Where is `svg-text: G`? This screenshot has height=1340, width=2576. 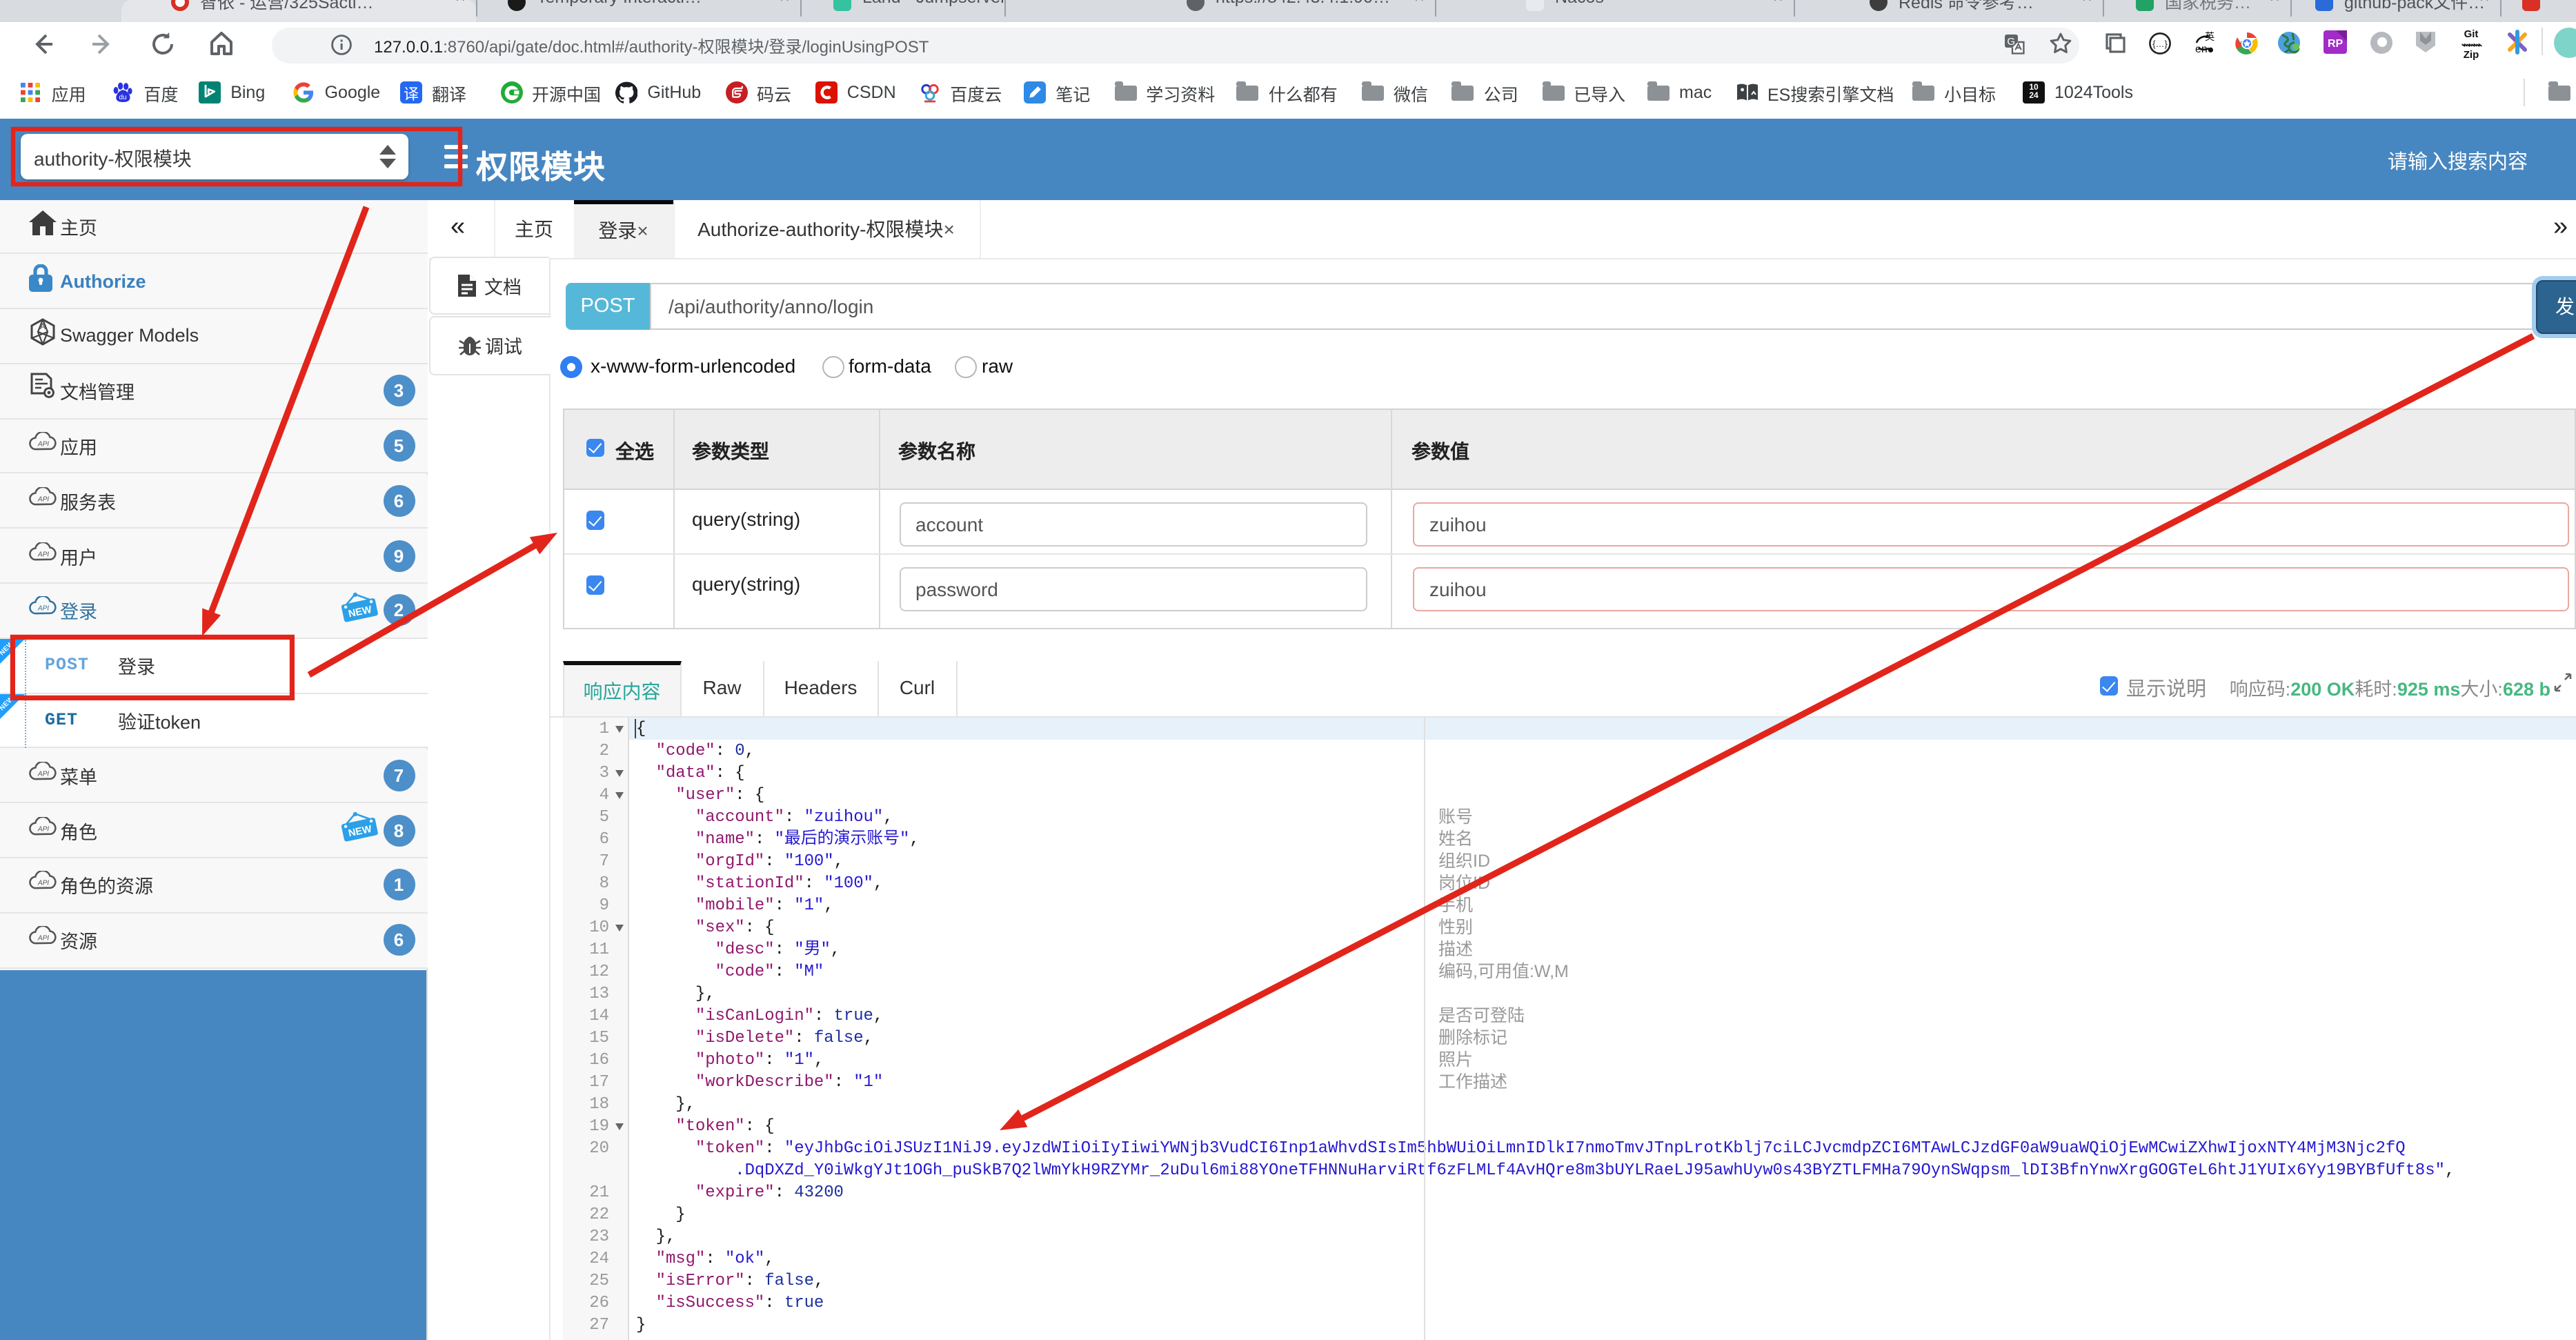 svg-text: G is located at coordinates (2011, 42).